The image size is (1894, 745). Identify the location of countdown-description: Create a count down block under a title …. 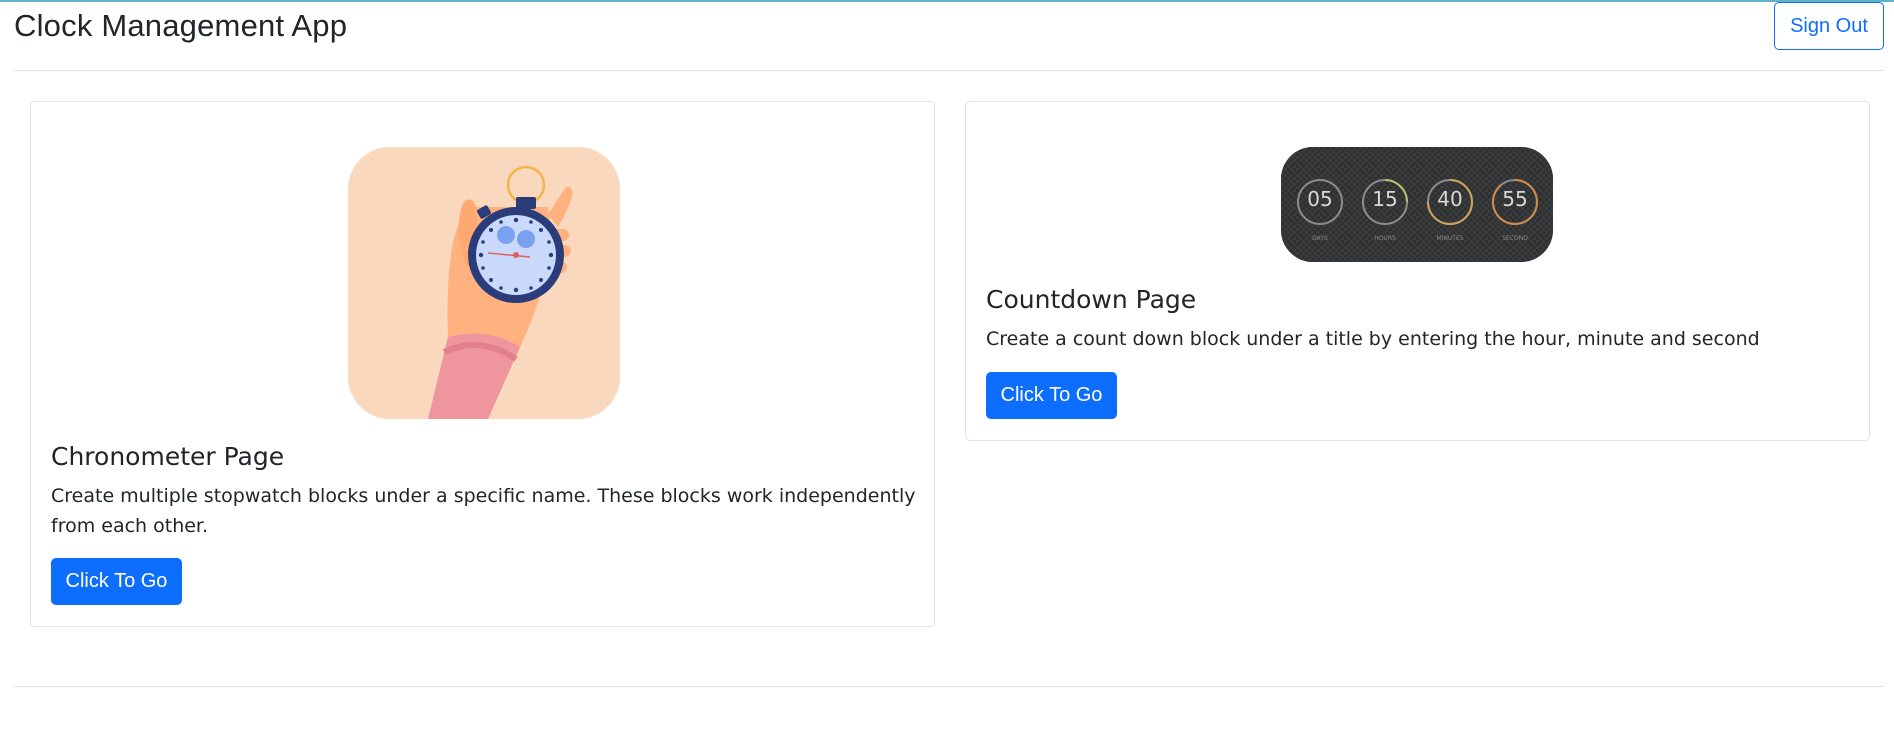
(1373, 339).